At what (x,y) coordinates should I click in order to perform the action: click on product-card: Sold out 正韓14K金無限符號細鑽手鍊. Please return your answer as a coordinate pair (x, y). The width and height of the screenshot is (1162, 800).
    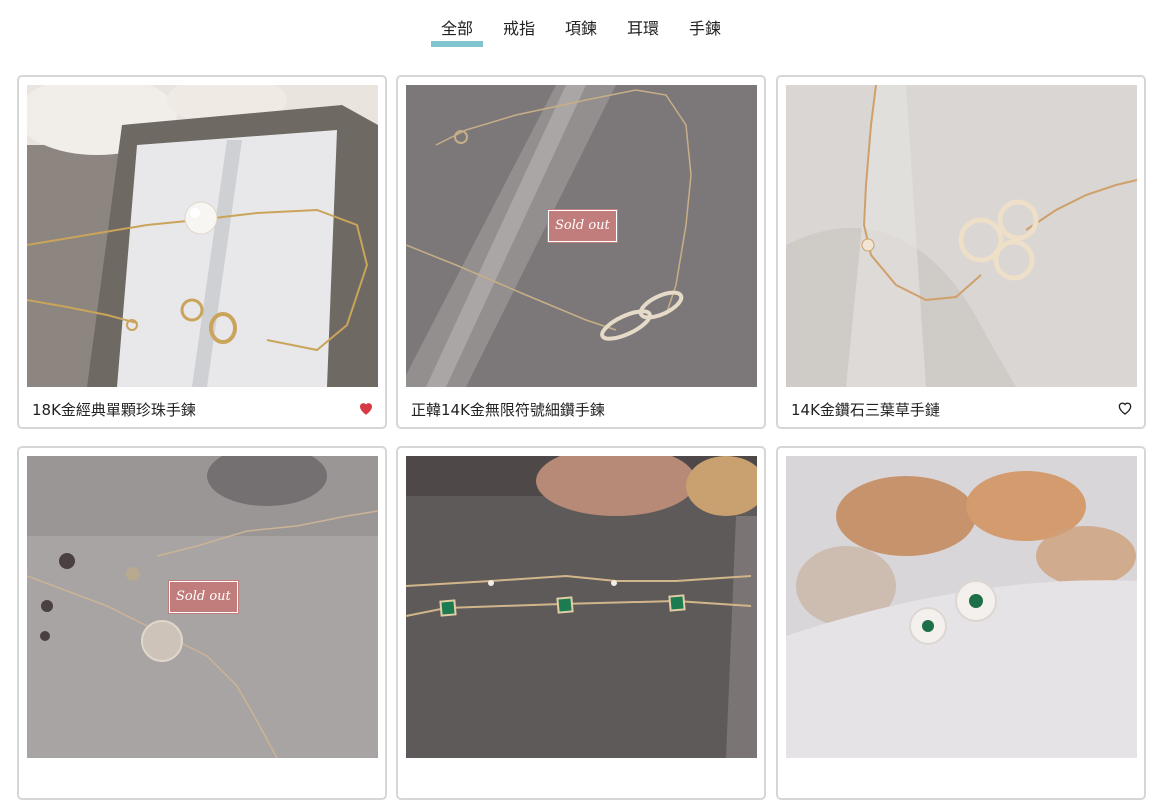
    Looking at the image, I should click on (581, 252).